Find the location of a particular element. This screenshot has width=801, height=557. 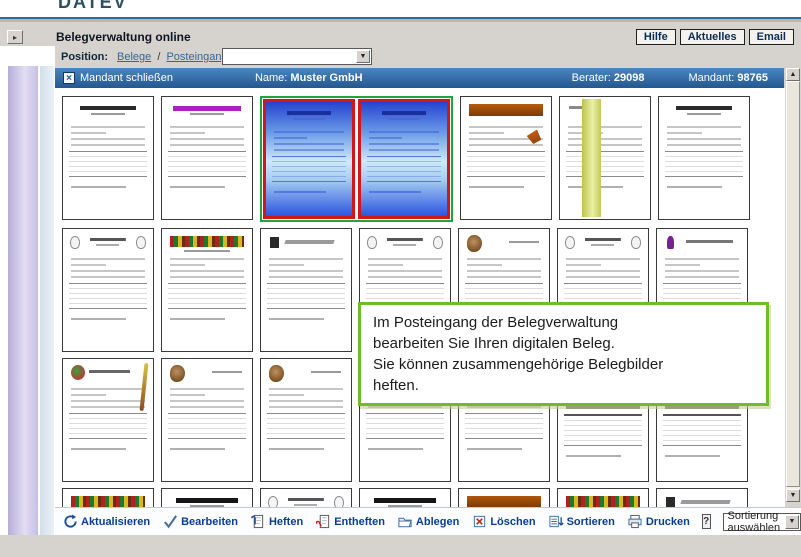

staple-icon is located at coordinates (258, 522).